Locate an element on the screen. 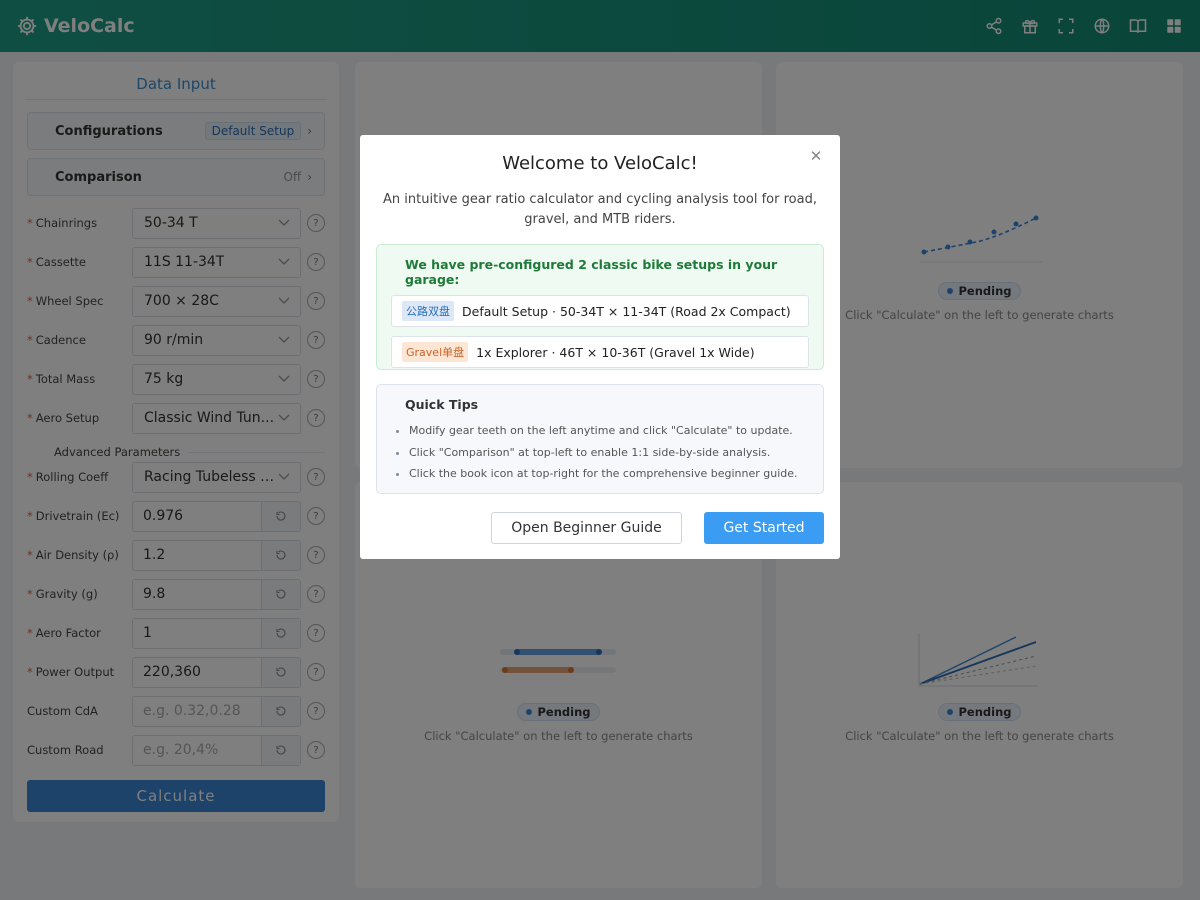 The height and width of the screenshot is (900, 1200). tips-heading: Quick Tips is located at coordinates (442, 404).